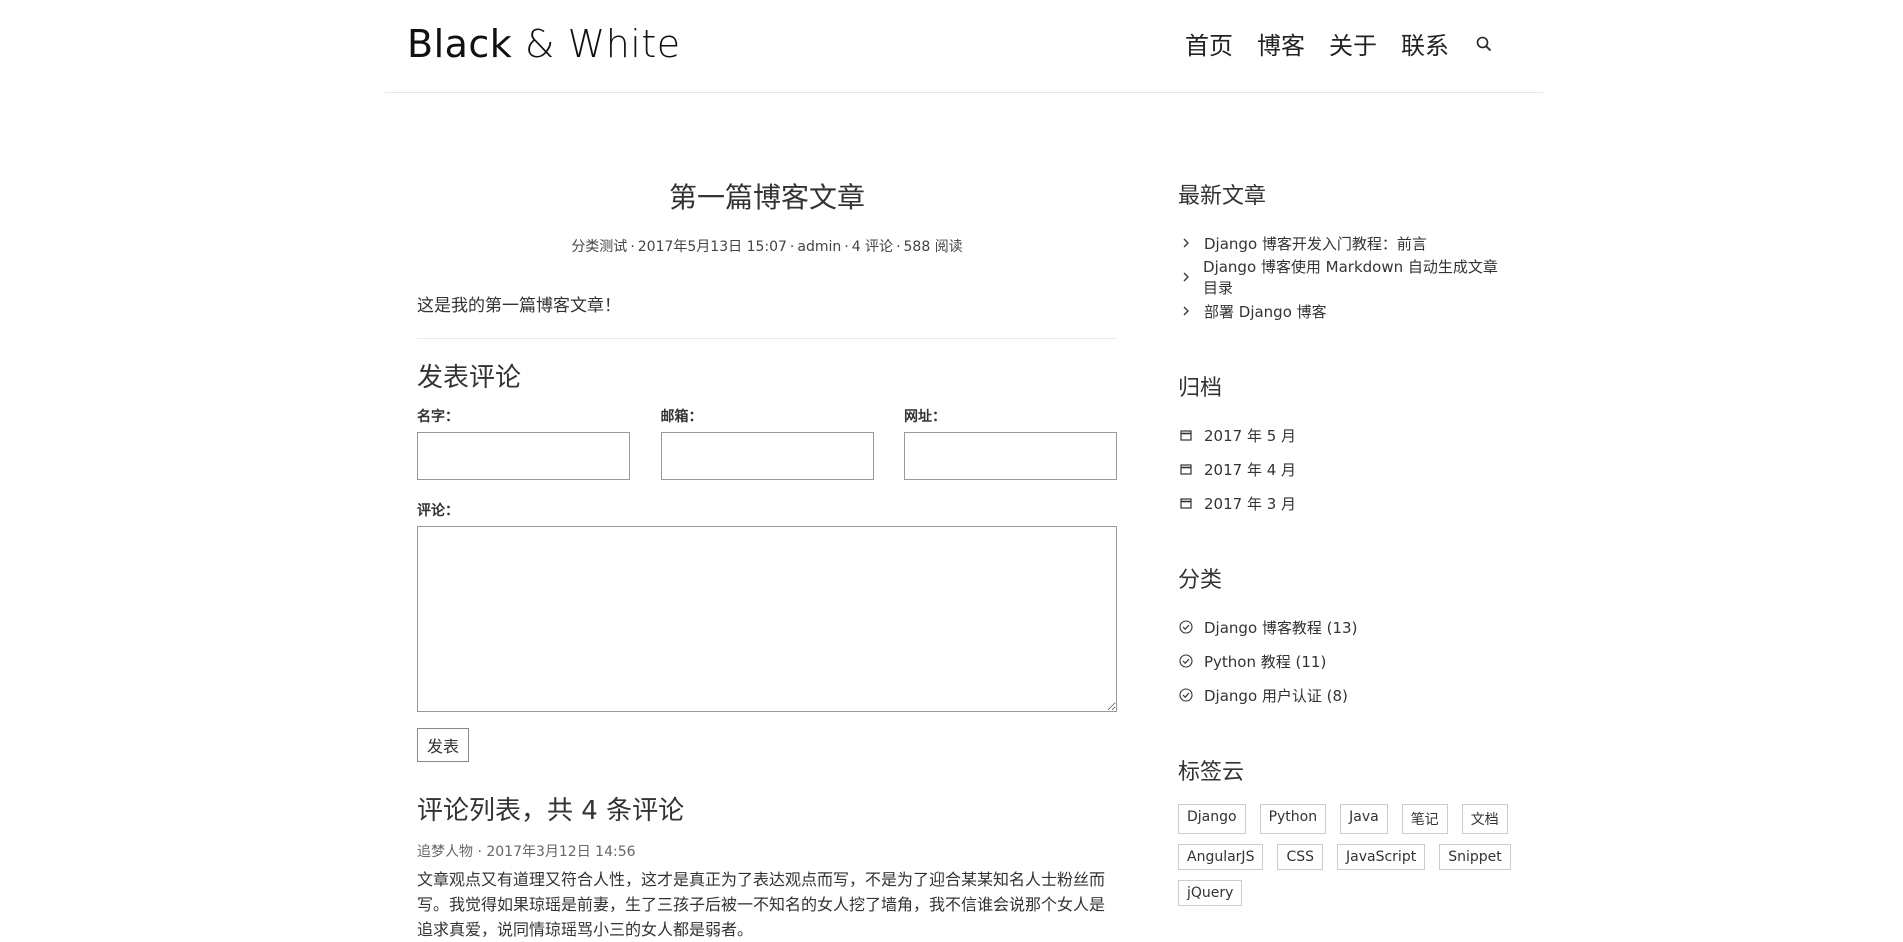 Image resolution: width=1903 pixels, height=942 pixels. What do you see at coordinates (1210, 893) in the screenshot?
I see `tag-item: jQuery` at bounding box center [1210, 893].